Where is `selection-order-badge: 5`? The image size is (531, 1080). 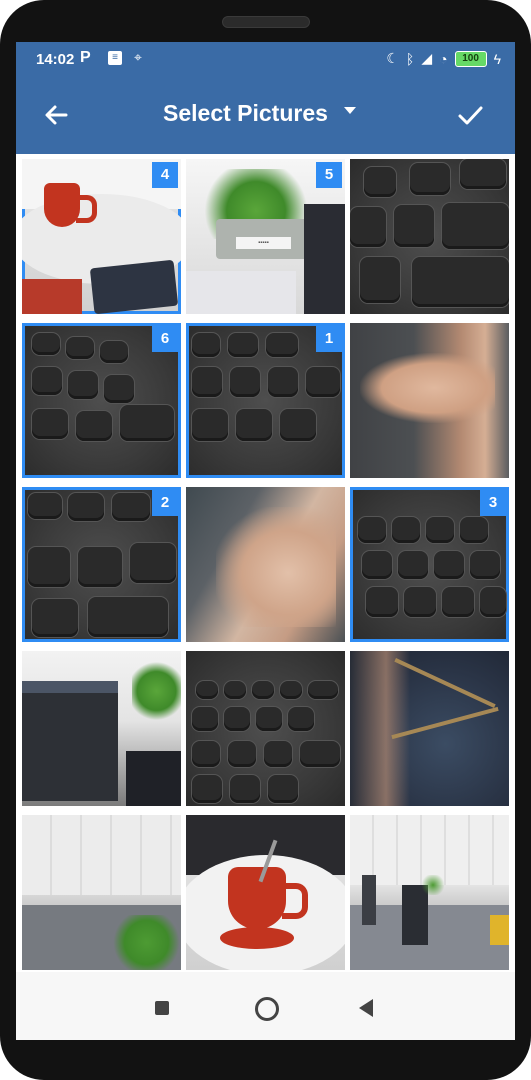 selection-order-badge: 5 is located at coordinates (329, 175).